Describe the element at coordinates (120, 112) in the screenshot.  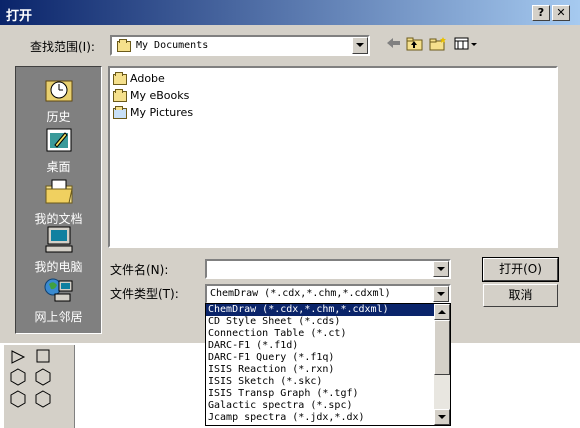
I see `pictures-folder-icon` at that location.